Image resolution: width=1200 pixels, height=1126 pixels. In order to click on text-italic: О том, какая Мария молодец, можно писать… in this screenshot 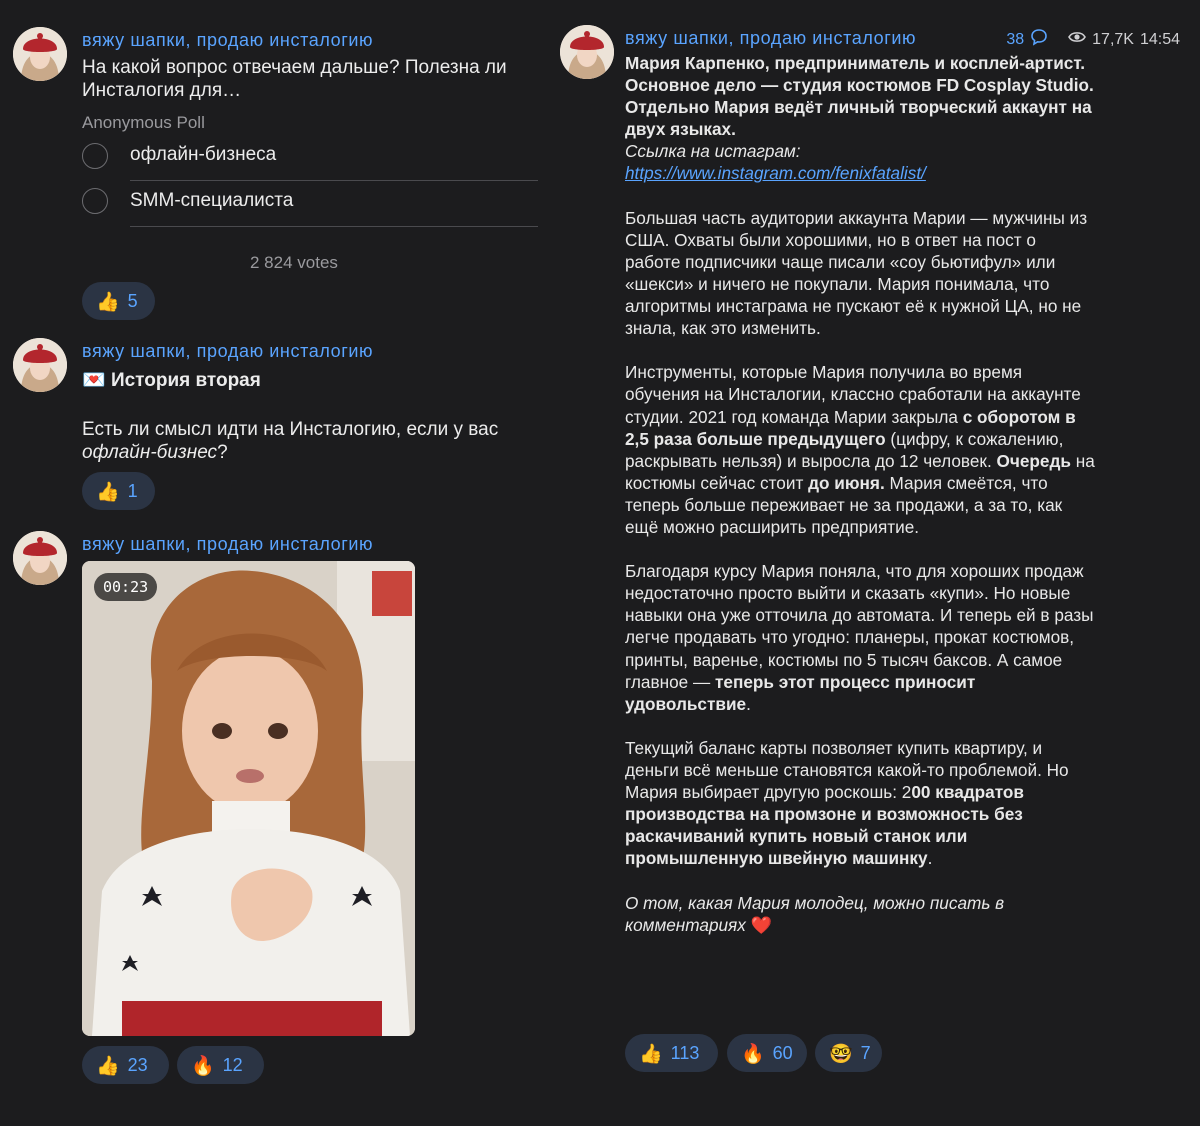, I will do `click(815, 913)`.